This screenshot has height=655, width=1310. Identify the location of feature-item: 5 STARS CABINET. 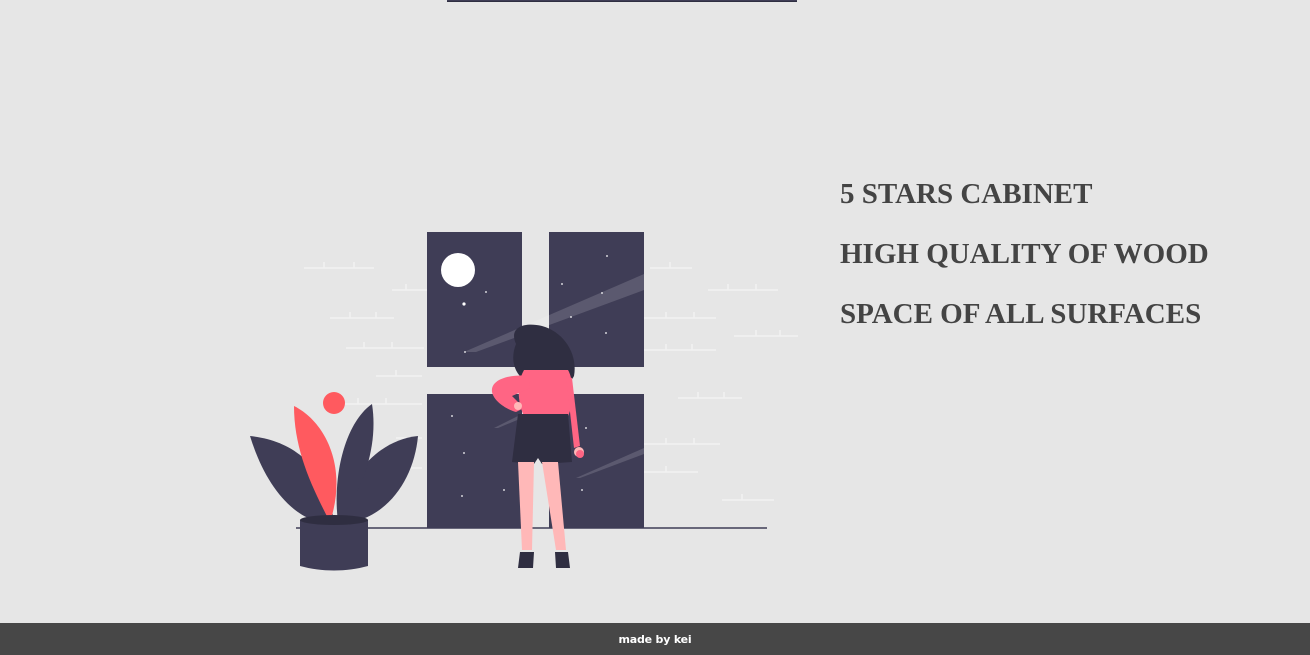
(966, 194).